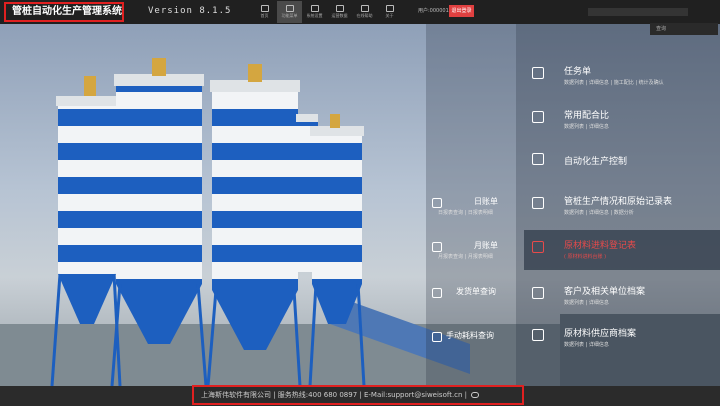 Image resolution: width=720 pixels, height=406 pixels. What do you see at coordinates (538, 159) in the screenshot?
I see `cube-icon` at bounding box center [538, 159].